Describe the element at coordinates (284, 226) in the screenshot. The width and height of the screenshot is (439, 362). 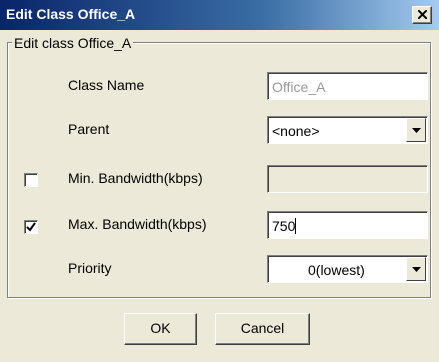
I see `max-bandwidth-value: 750` at that location.